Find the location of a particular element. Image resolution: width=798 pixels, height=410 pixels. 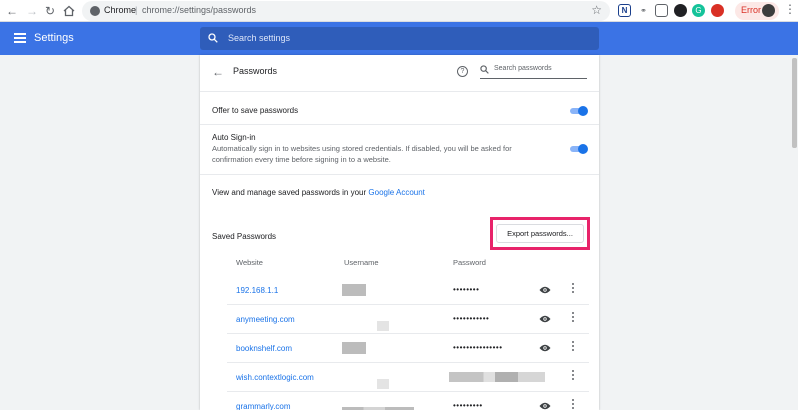

row-website: wish.contextlogic.com is located at coordinates (275, 377).